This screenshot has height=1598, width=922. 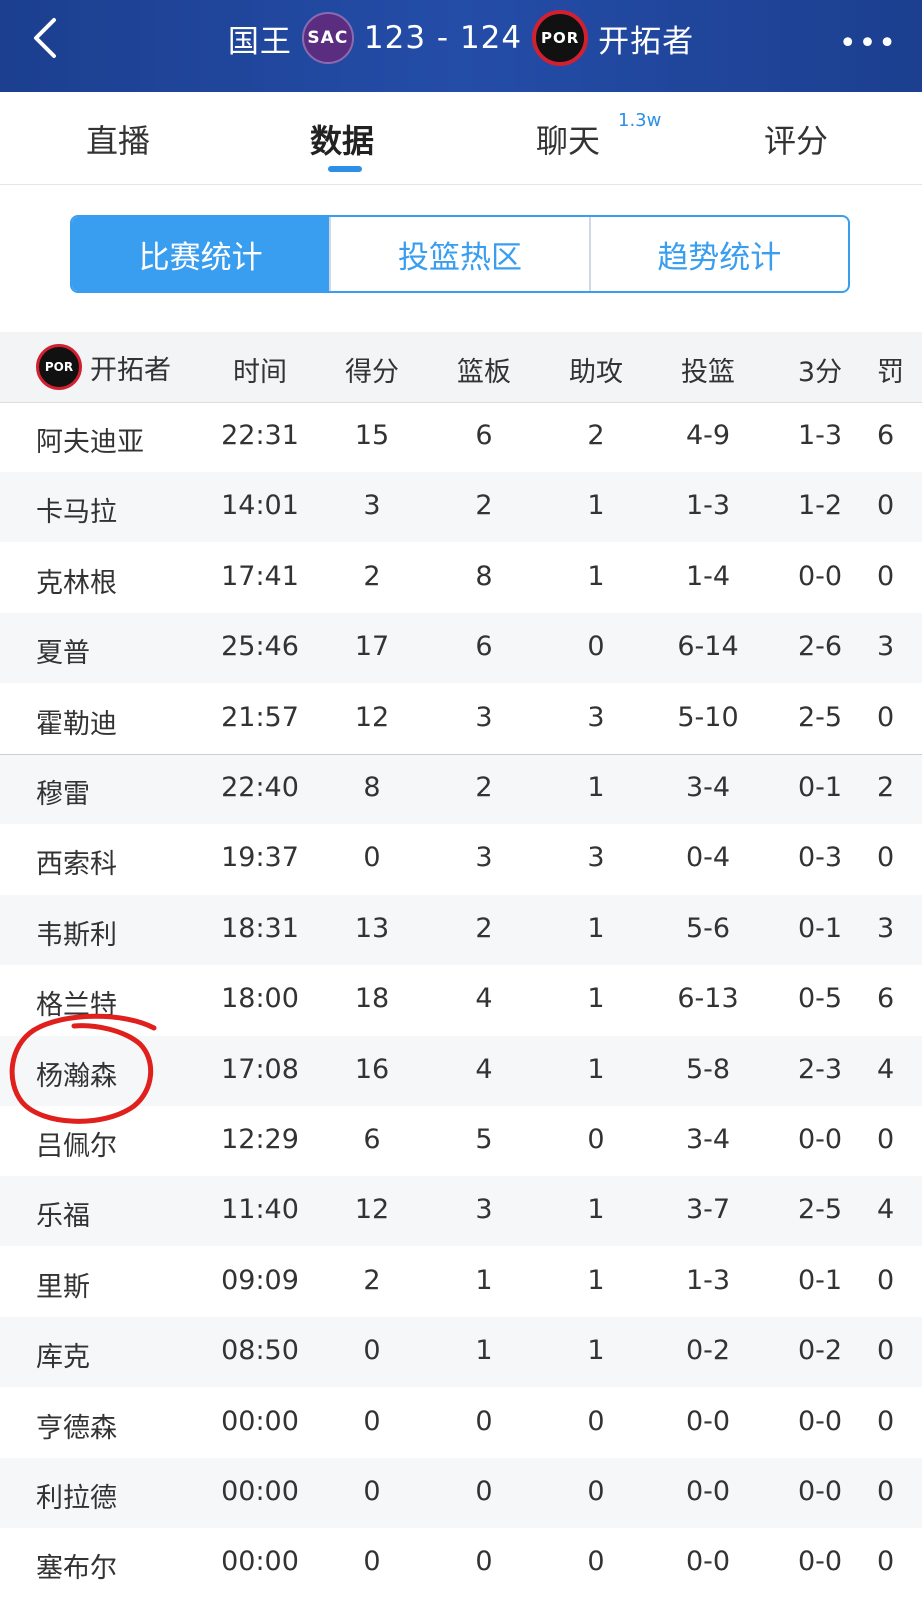 What do you see at coordinates (76, 1076) in the screenshot?
I see `player-name: 杨瀚森` at bounding box center [76, 1076].